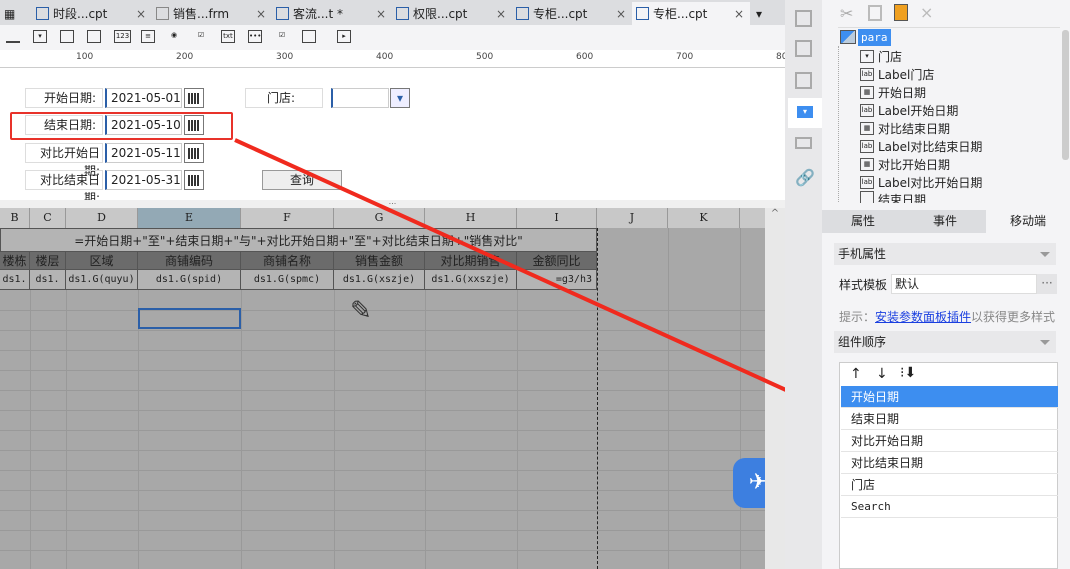 This screenshot has height=569, width=1070. What do you see at coordinates (875, 13) in the screenshot?
I see `copy-icon` at bounding box center [875, 13].